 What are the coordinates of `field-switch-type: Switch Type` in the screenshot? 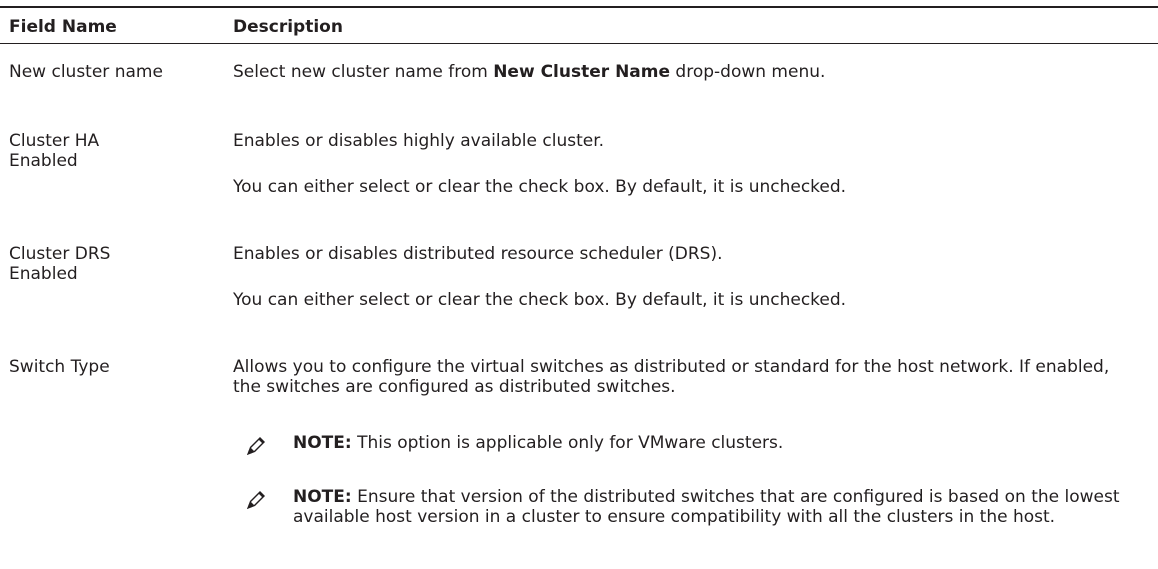 It's located at (59, 367).